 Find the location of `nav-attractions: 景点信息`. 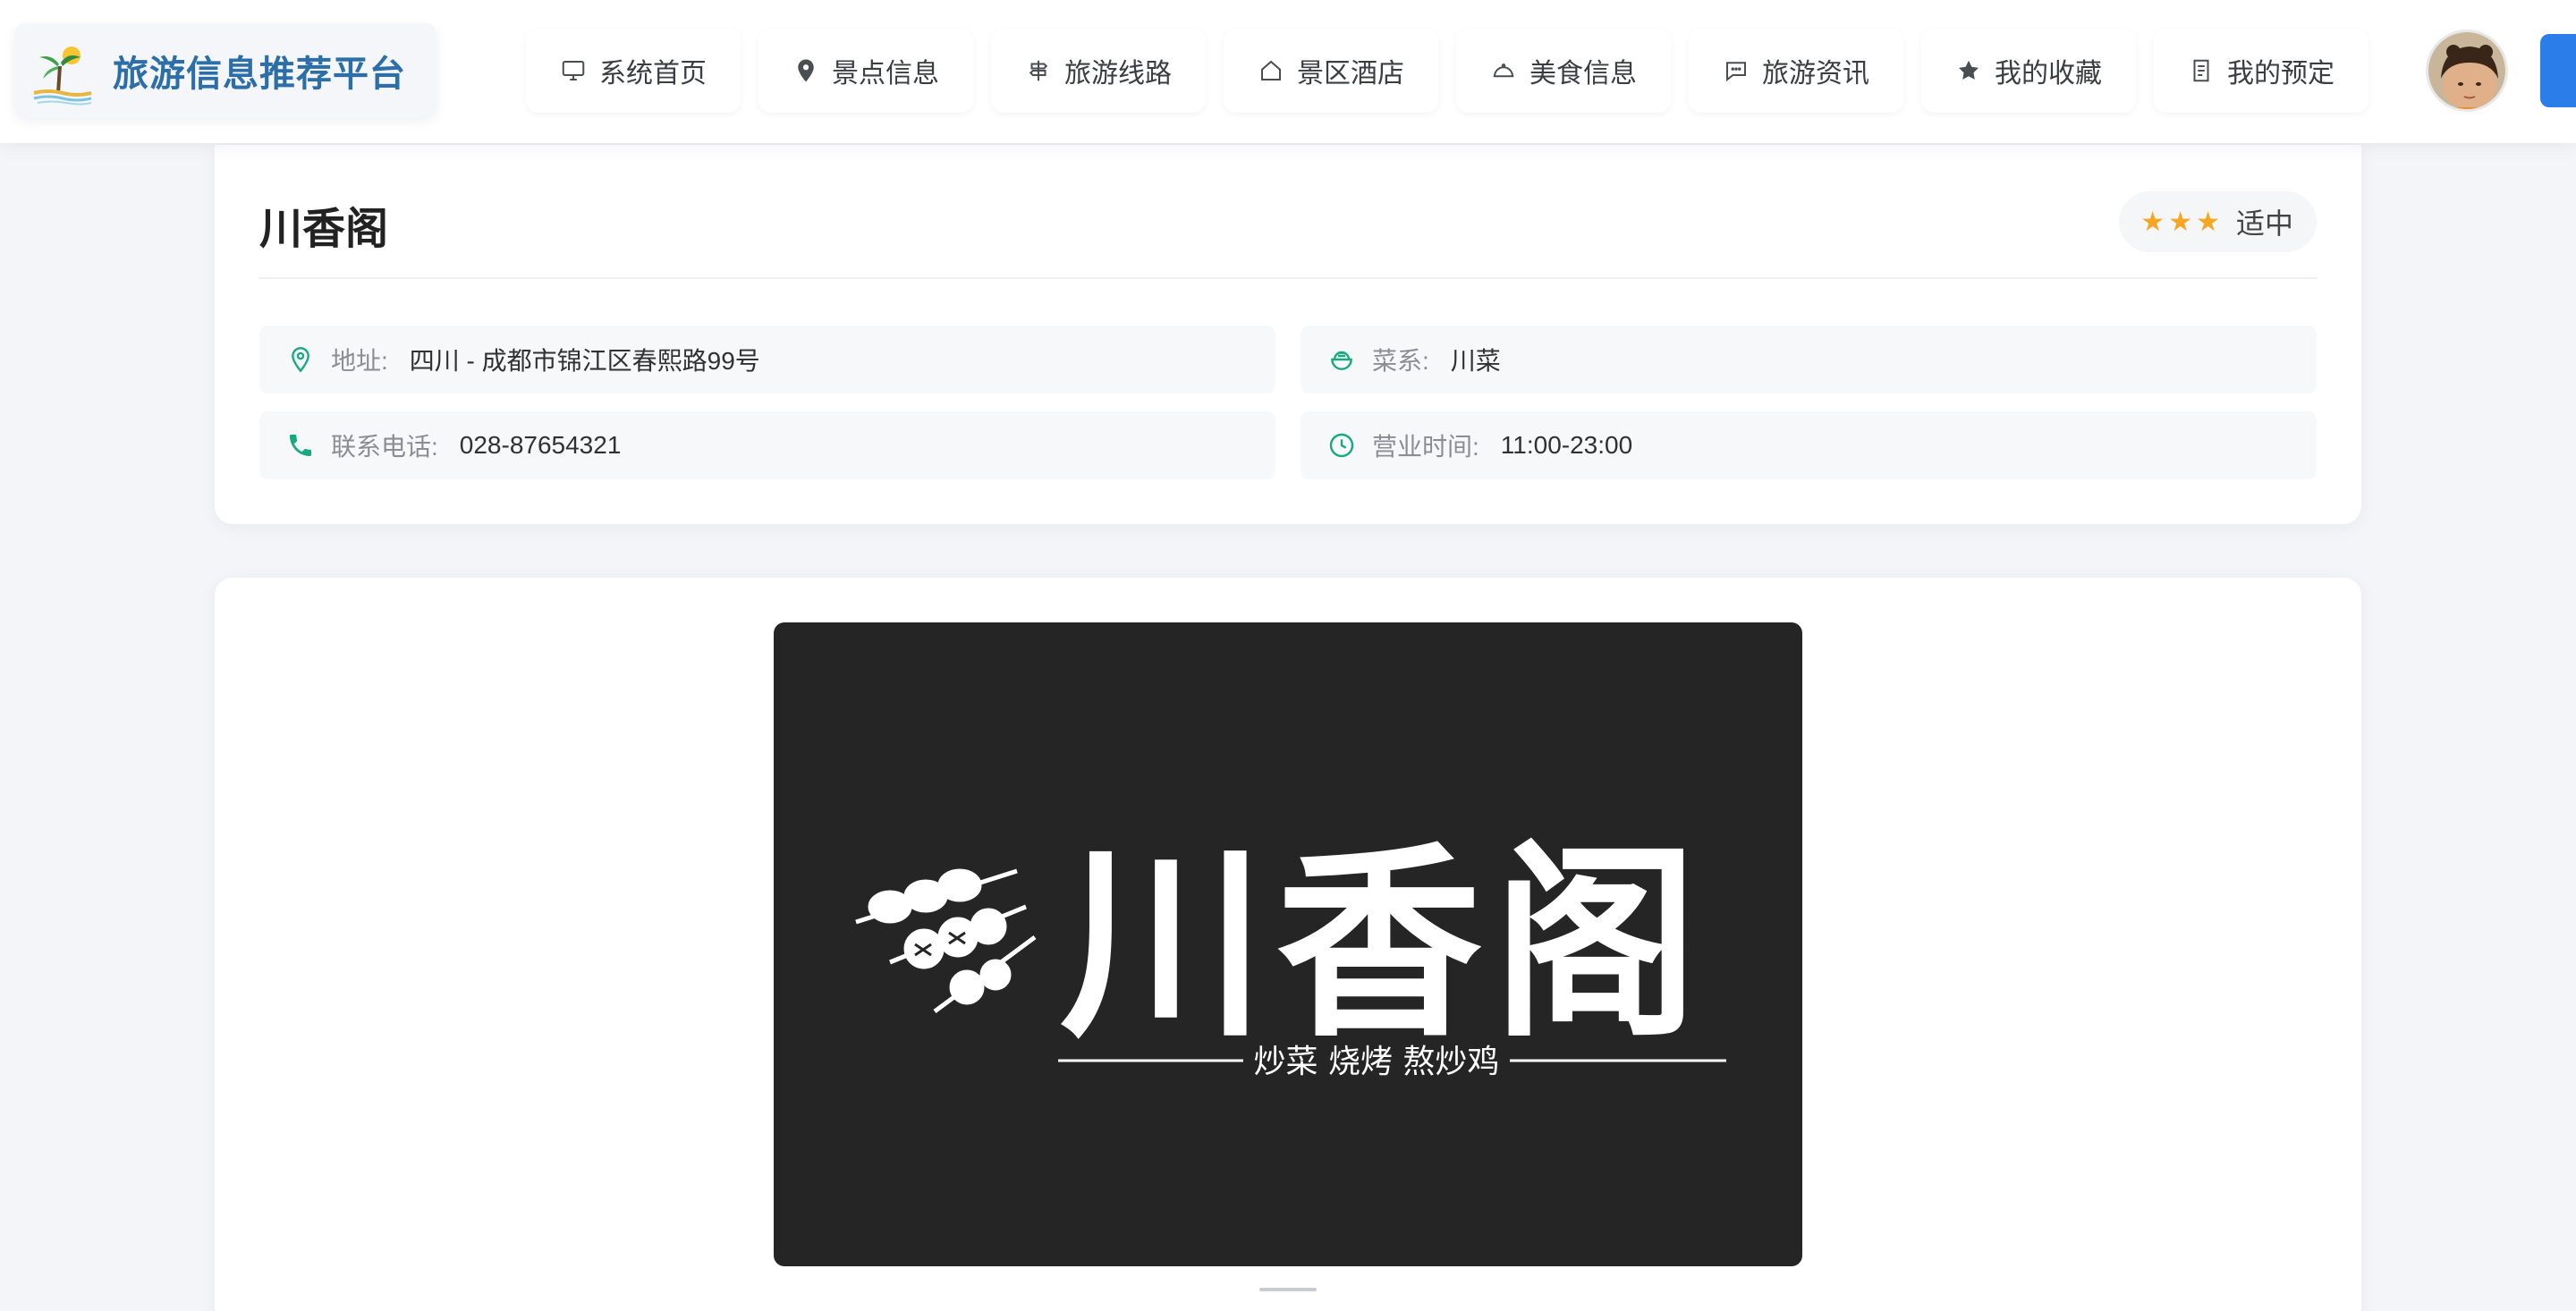

nav-attractions: 景点信息 is located at coordinates (865, 71).